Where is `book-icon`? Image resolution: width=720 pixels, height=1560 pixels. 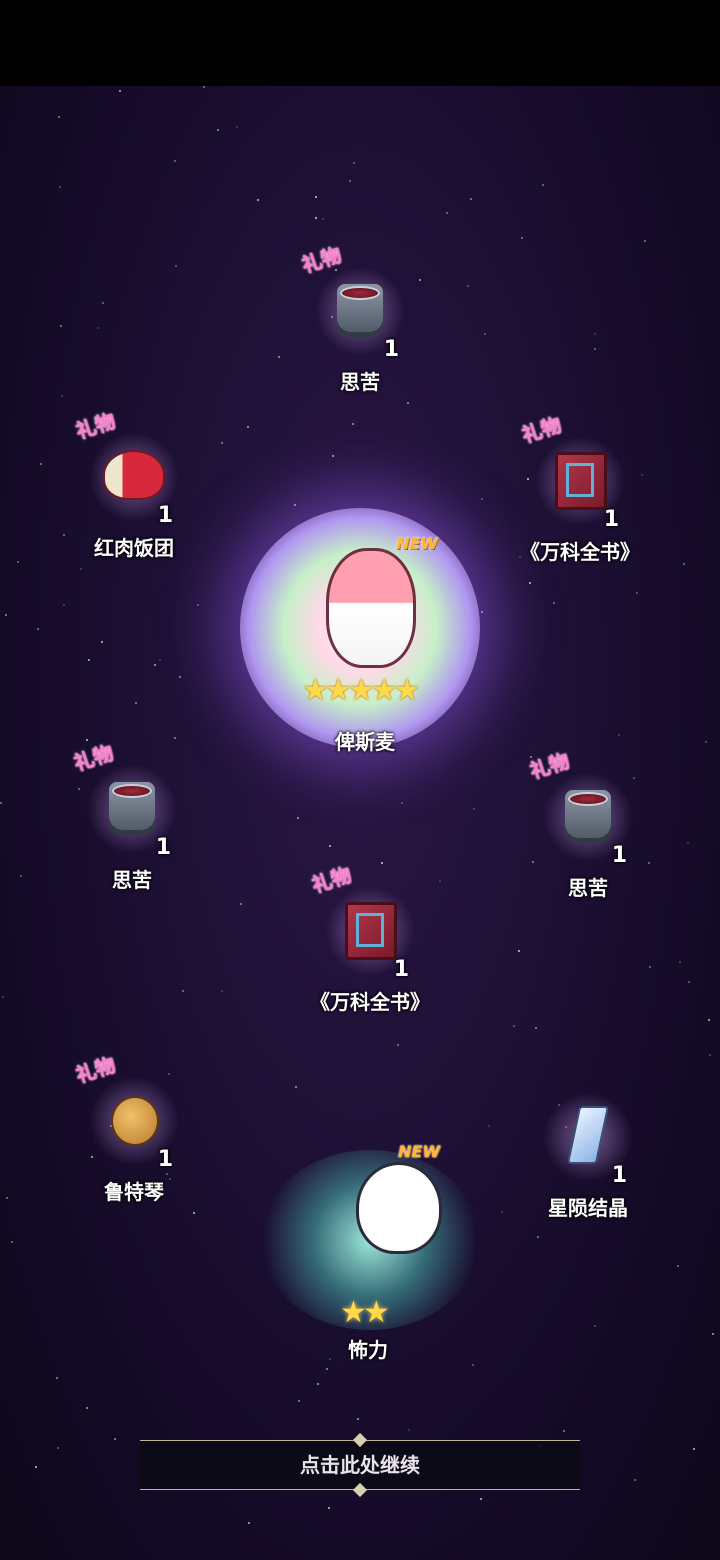
book-icon is located at coordinates (371, 931).